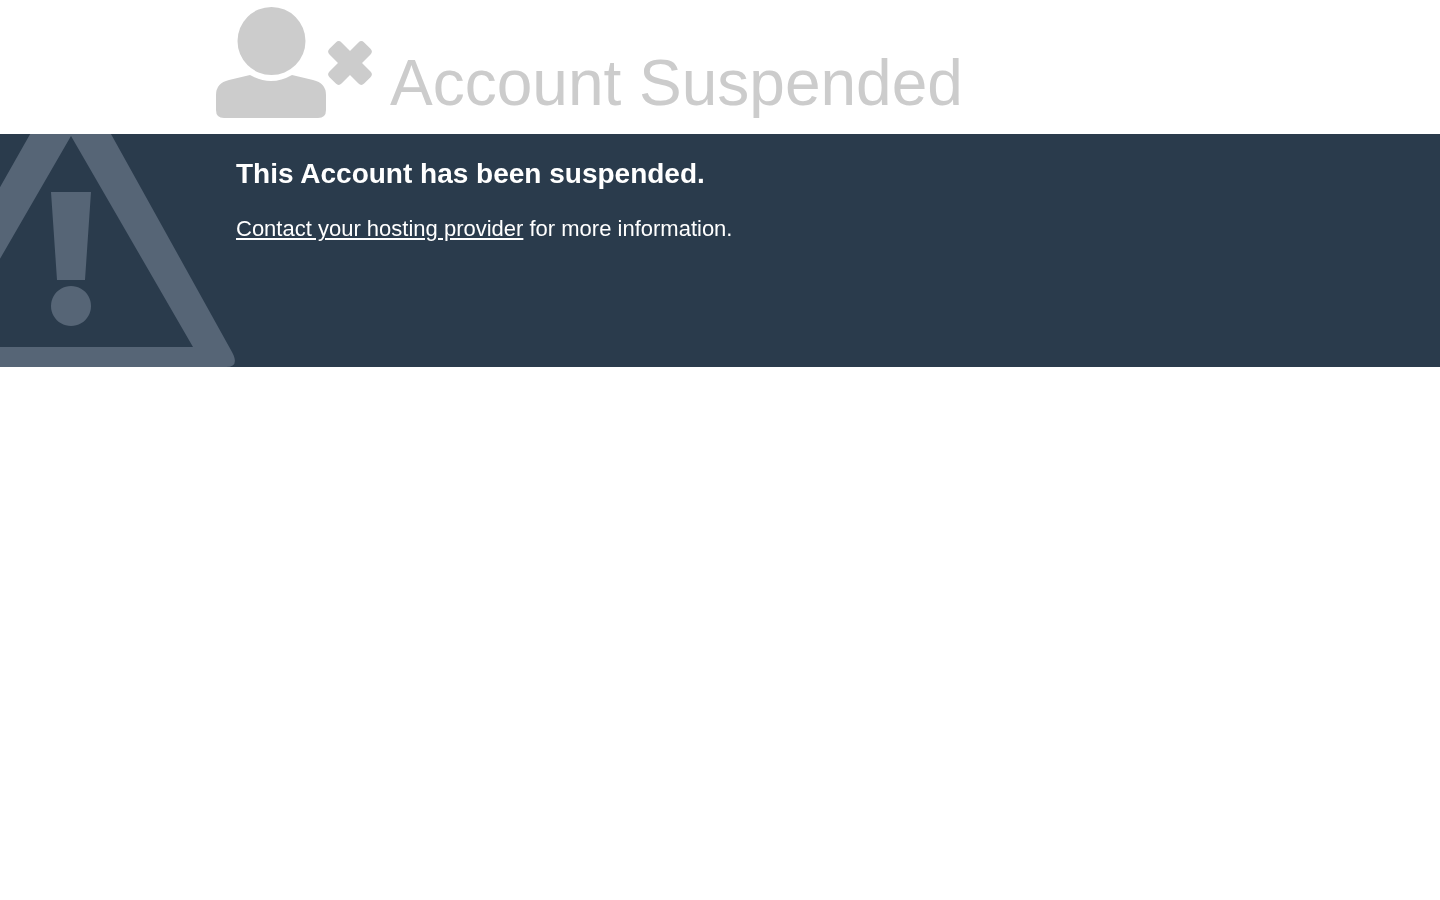 Image resolution: width=1440 pixels, height=900 pixels. What do you see at coordinates (380, 229) in the screenshot?
I see `hosting-provider-link: Contact your hosting provider` at bounding box center [380, 229].